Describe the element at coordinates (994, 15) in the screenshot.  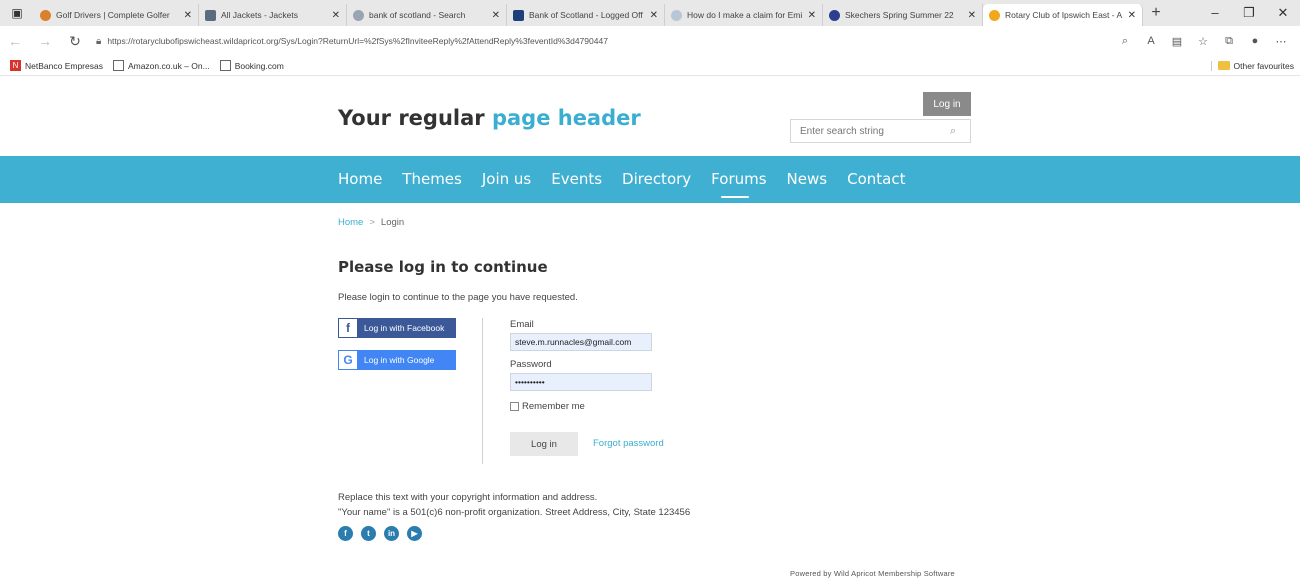
I see `rotary-icon` at that location.